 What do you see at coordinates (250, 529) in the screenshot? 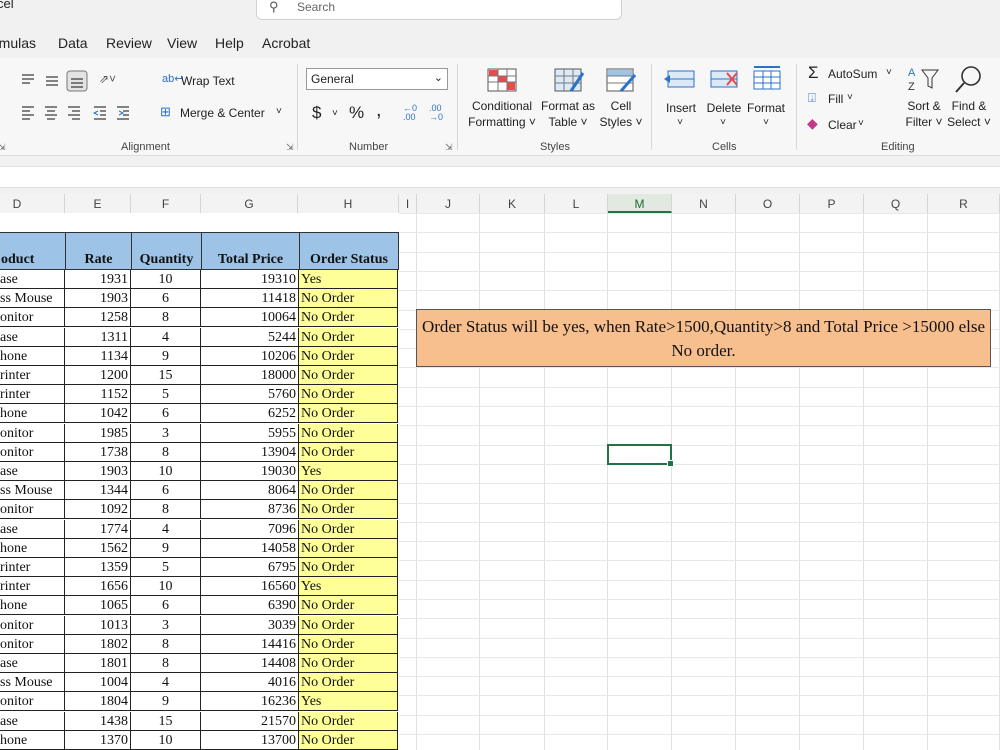
I see `total-price-cell: 7096` at bounding box center [250, 529].